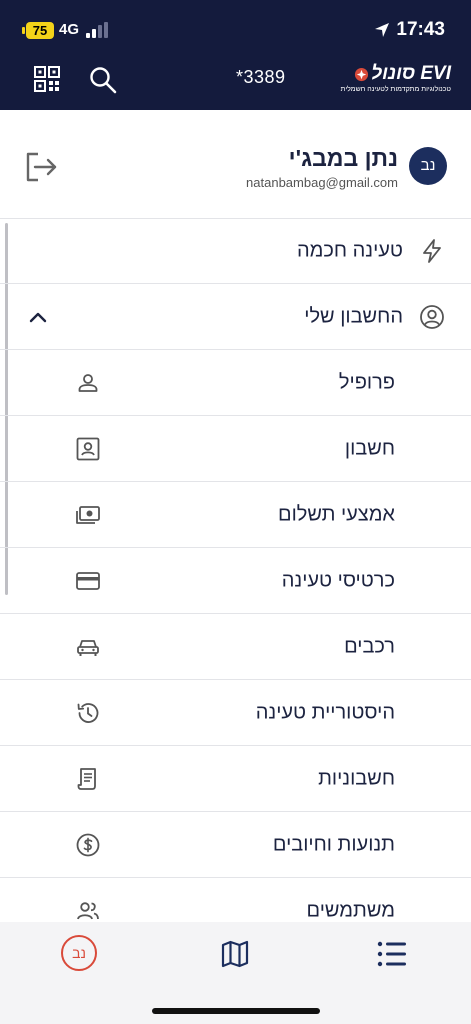  I want to click on car-icon, so click(88, 647).